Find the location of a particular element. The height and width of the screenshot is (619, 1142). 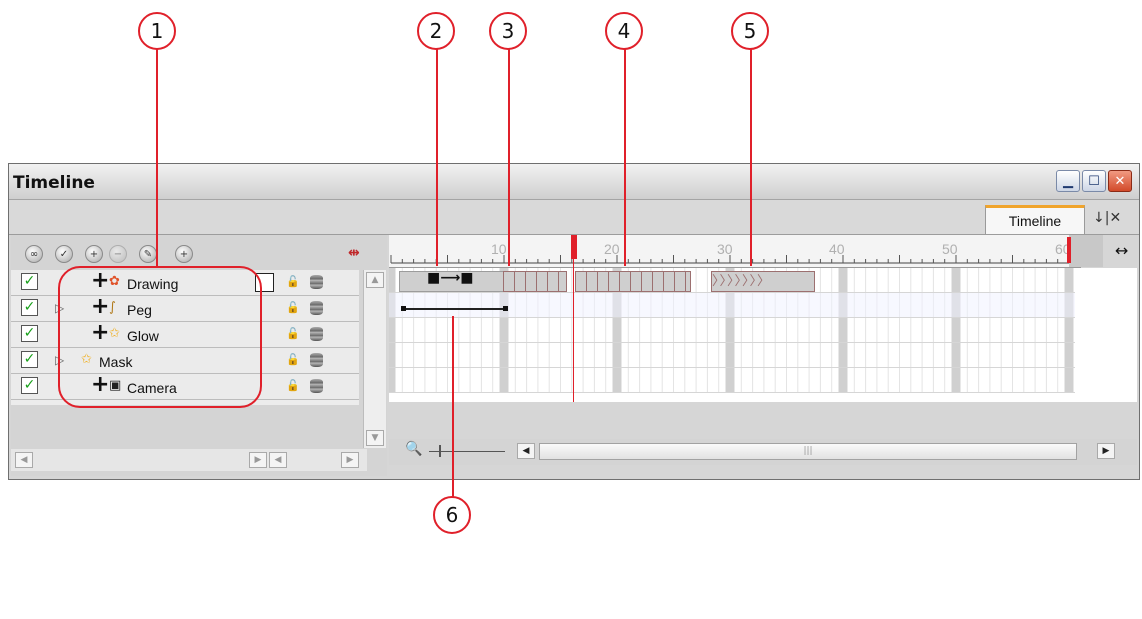

window-title: Timeline is located at coordinates (54, 183).